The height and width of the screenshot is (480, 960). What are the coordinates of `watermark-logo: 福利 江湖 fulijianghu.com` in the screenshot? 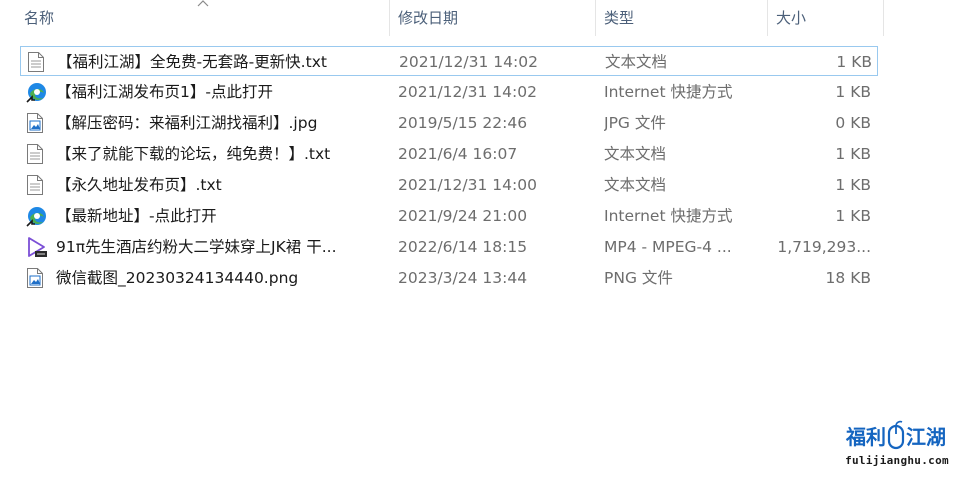 It's located at (897, 445).